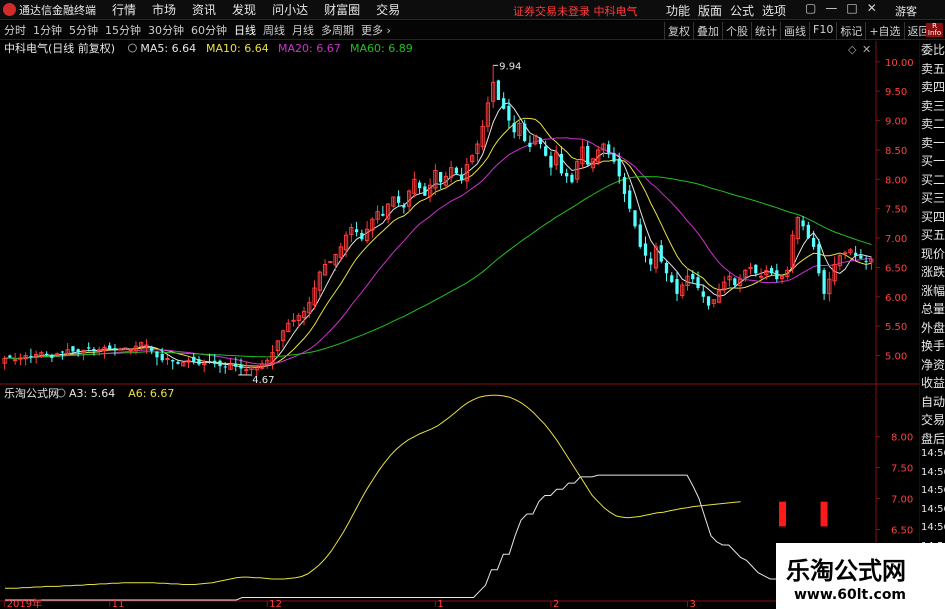 The image size is (945, 609). I want to click on side-item-21: 盘后, so click(933, 438).